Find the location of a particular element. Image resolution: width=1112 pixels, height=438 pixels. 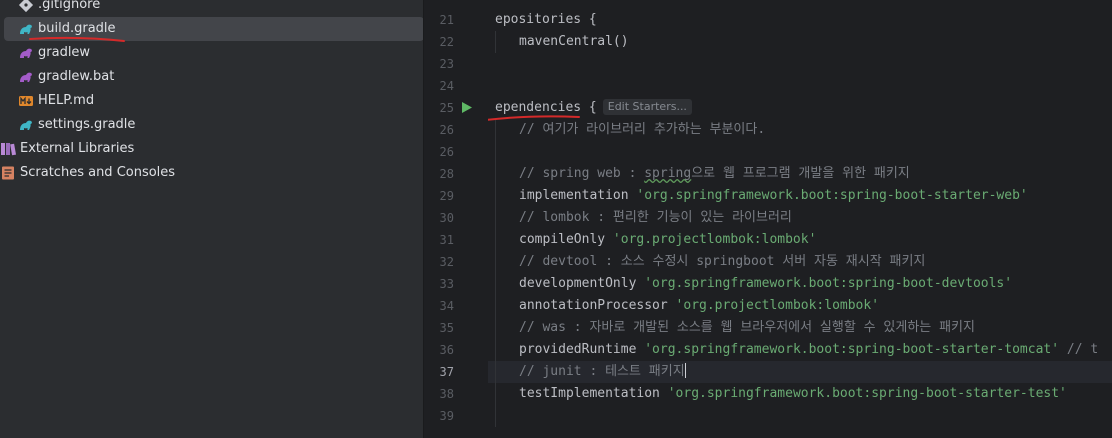

code-comment: // spring web : is located at coordinates (582, 173).